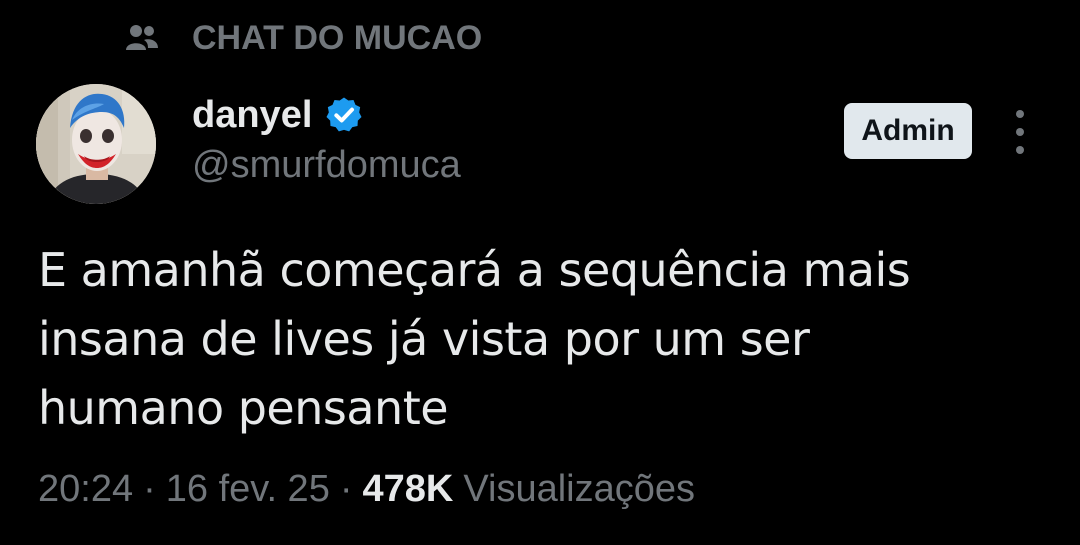 The height and width of the screenshot is (545, 1080). Describe the element at coordinates (344, 115) in the screenshot. I see `verified-badge-icon` at that location.